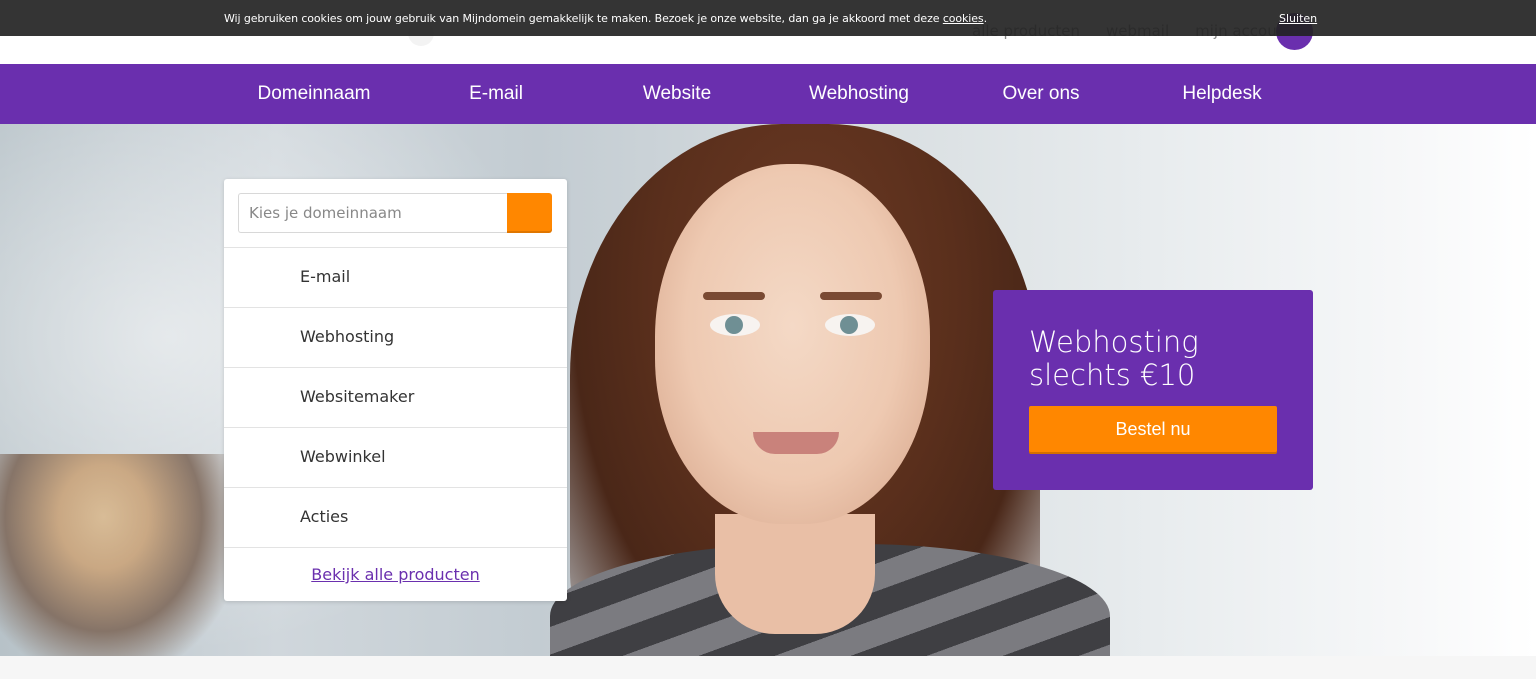  I want to click on hero-eye-left, so click(735, 325).